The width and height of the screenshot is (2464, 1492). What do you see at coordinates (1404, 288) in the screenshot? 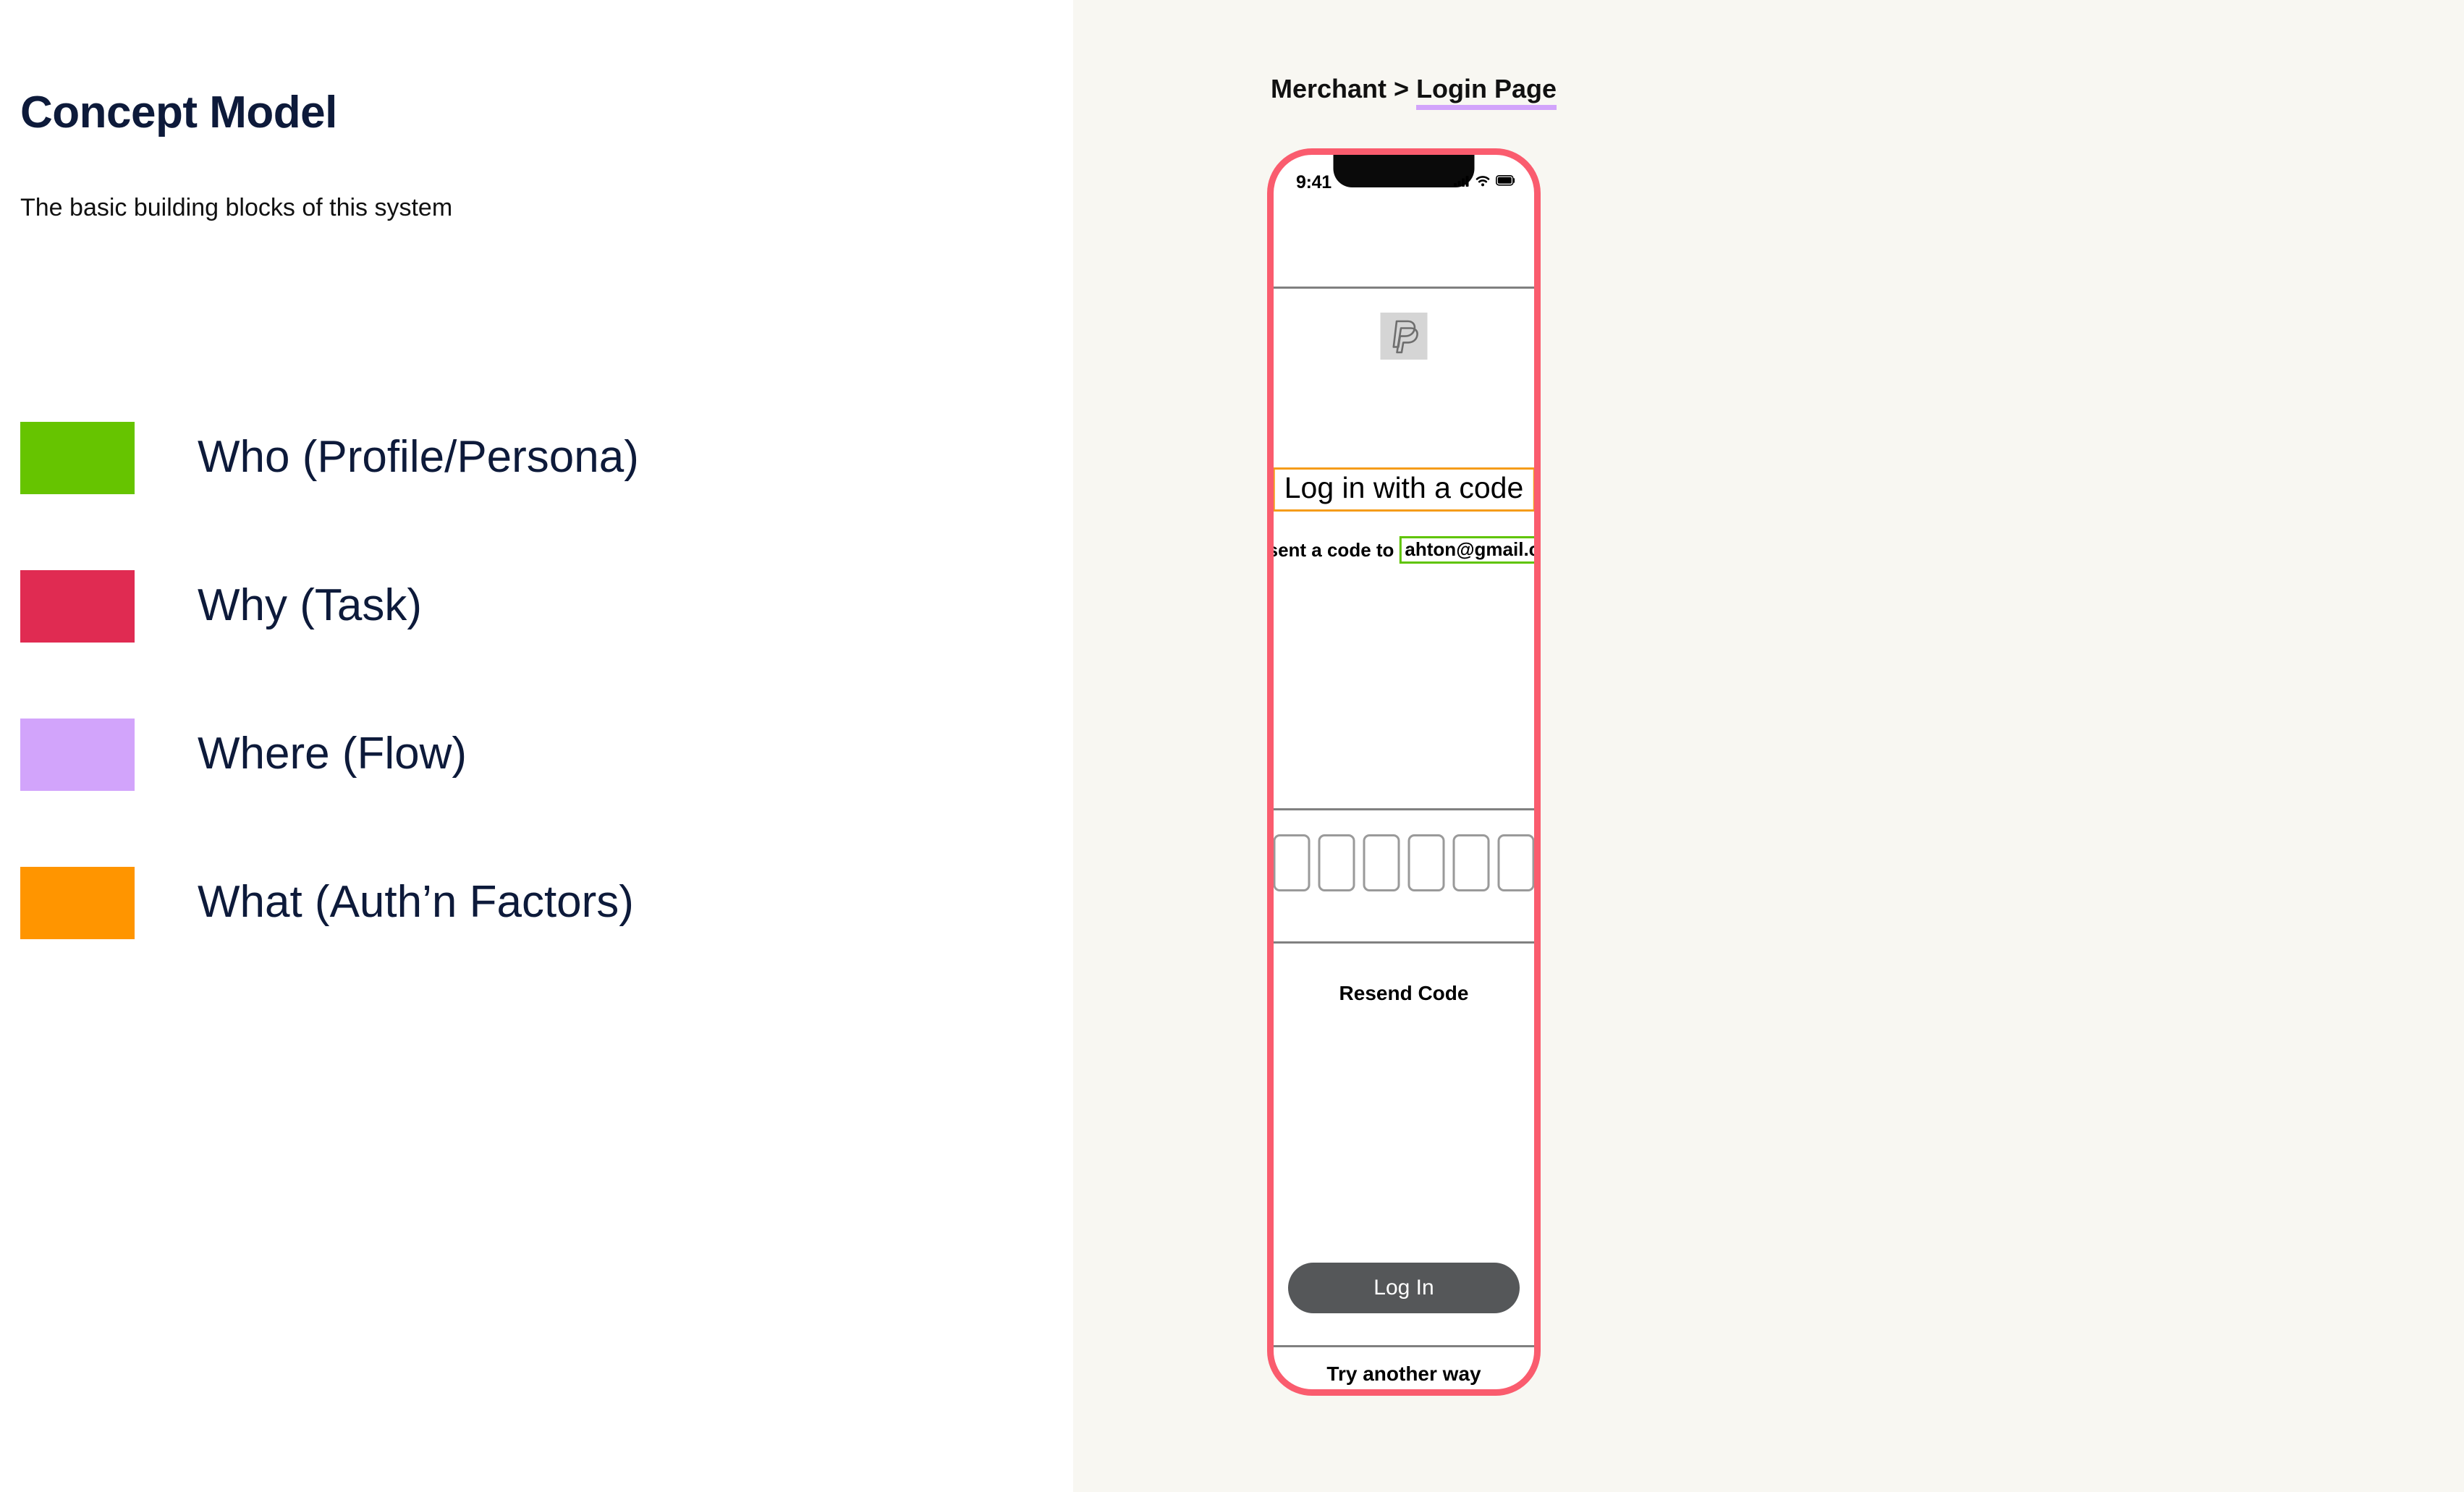
I see `divider-below-status-bar` at bounding box center [1404, 288].